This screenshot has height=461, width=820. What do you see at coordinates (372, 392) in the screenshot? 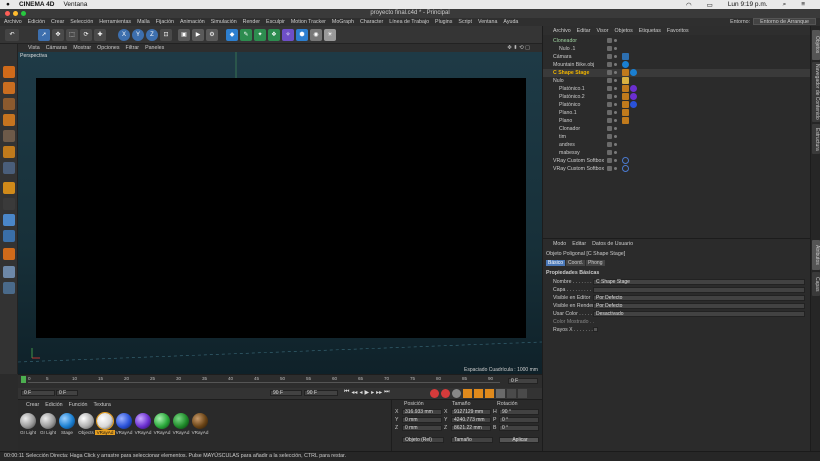
I see `next-frame-icon: ▸` at bounding box center [372, 392].